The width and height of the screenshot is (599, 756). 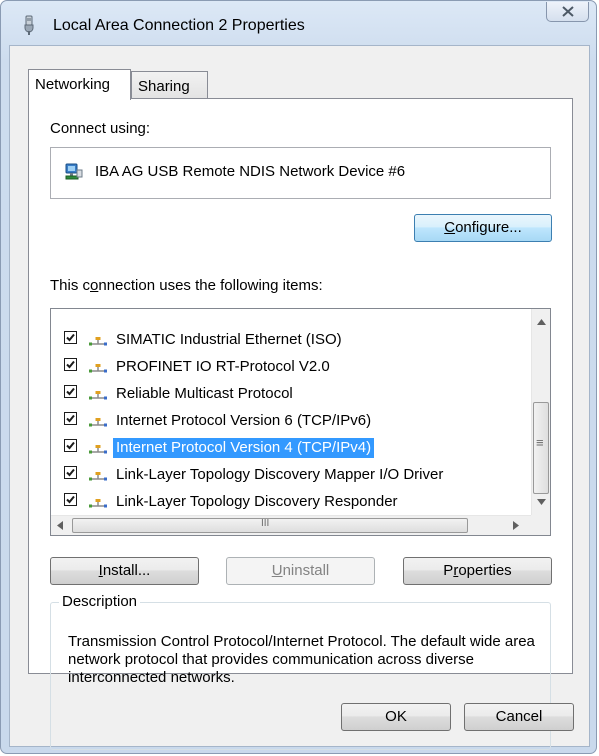 What do you see at coordinates (60, 525) in the screenshot?
I see `scroll-left-arrow-icon` at bounding box center [60, 525].